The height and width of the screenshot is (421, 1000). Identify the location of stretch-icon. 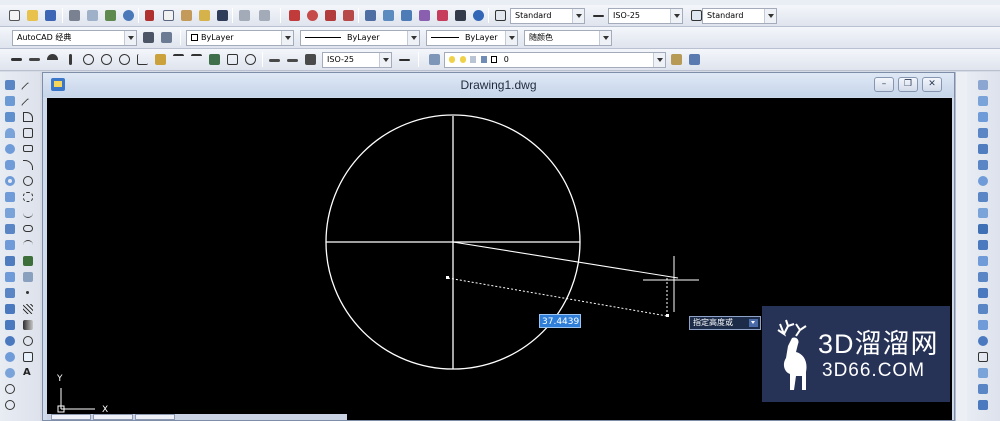
(983, 213).